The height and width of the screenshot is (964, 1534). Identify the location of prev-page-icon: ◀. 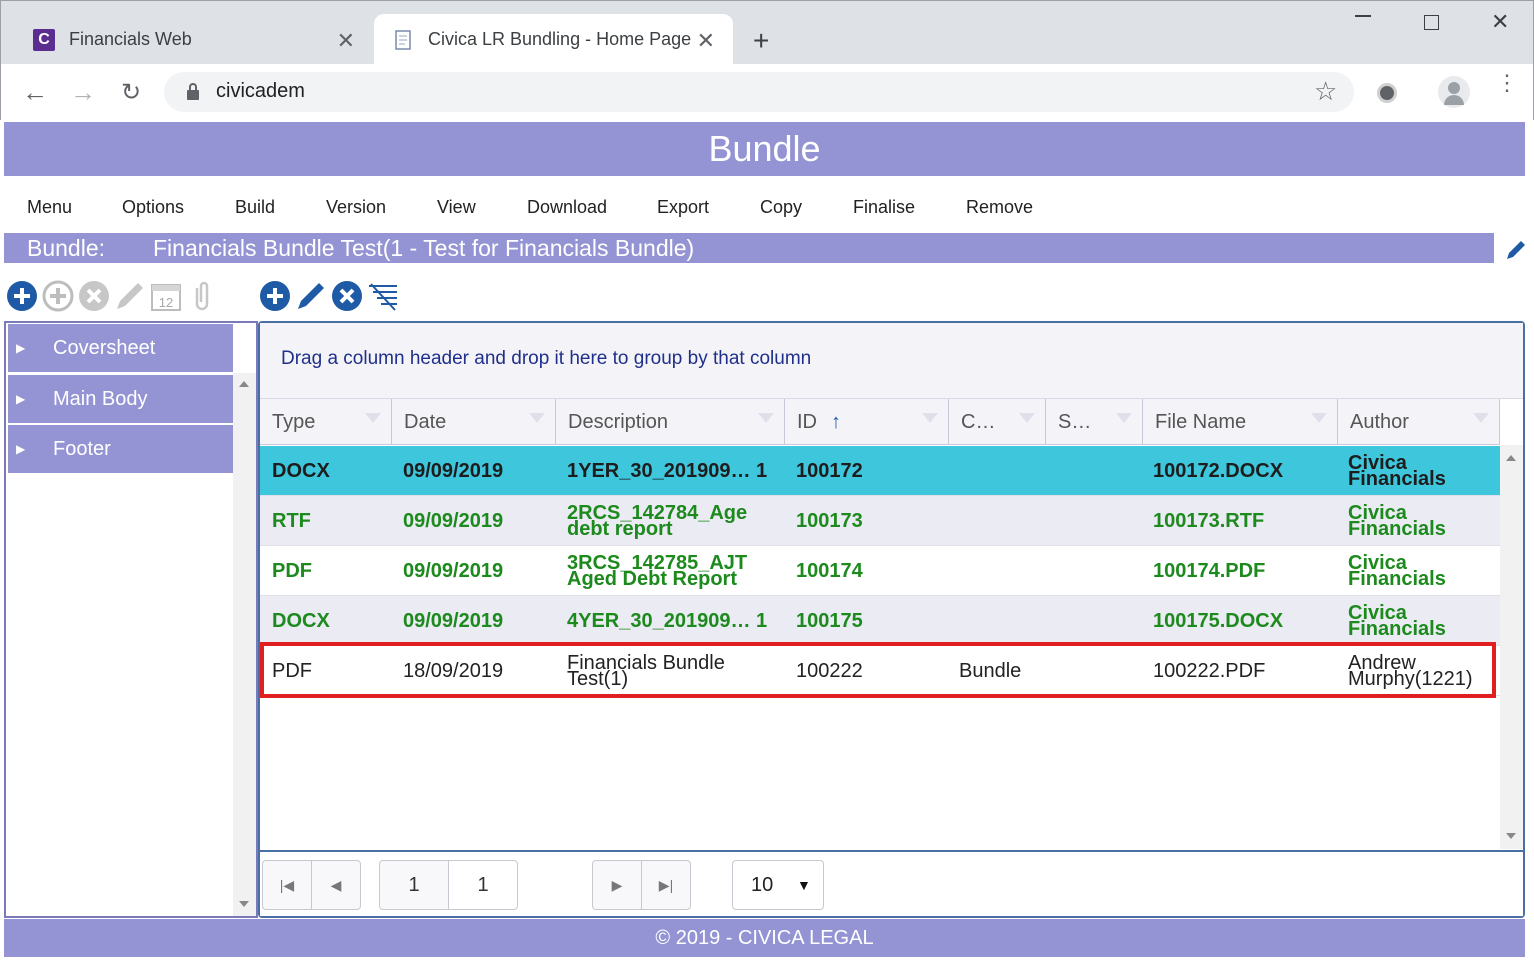
(336, 884).